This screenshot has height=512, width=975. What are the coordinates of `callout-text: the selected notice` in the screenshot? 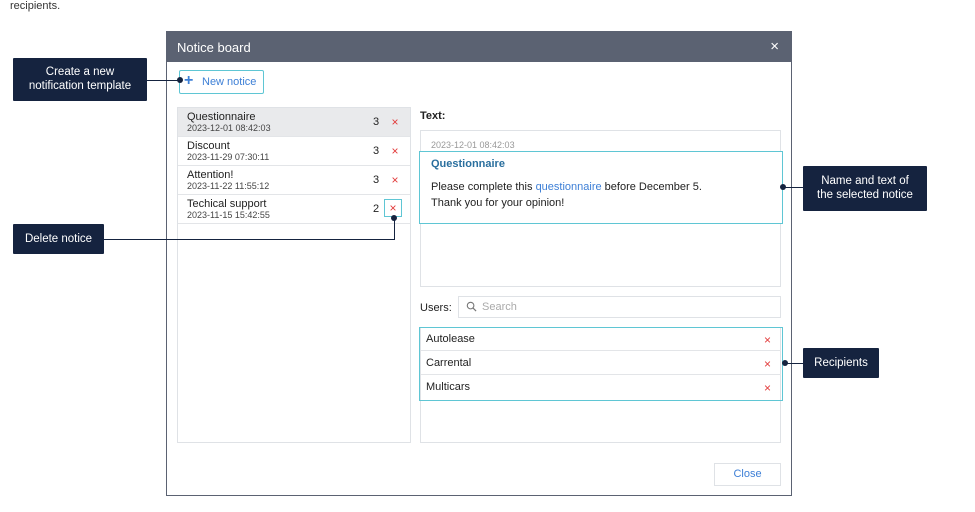 It's located at (865, 195).